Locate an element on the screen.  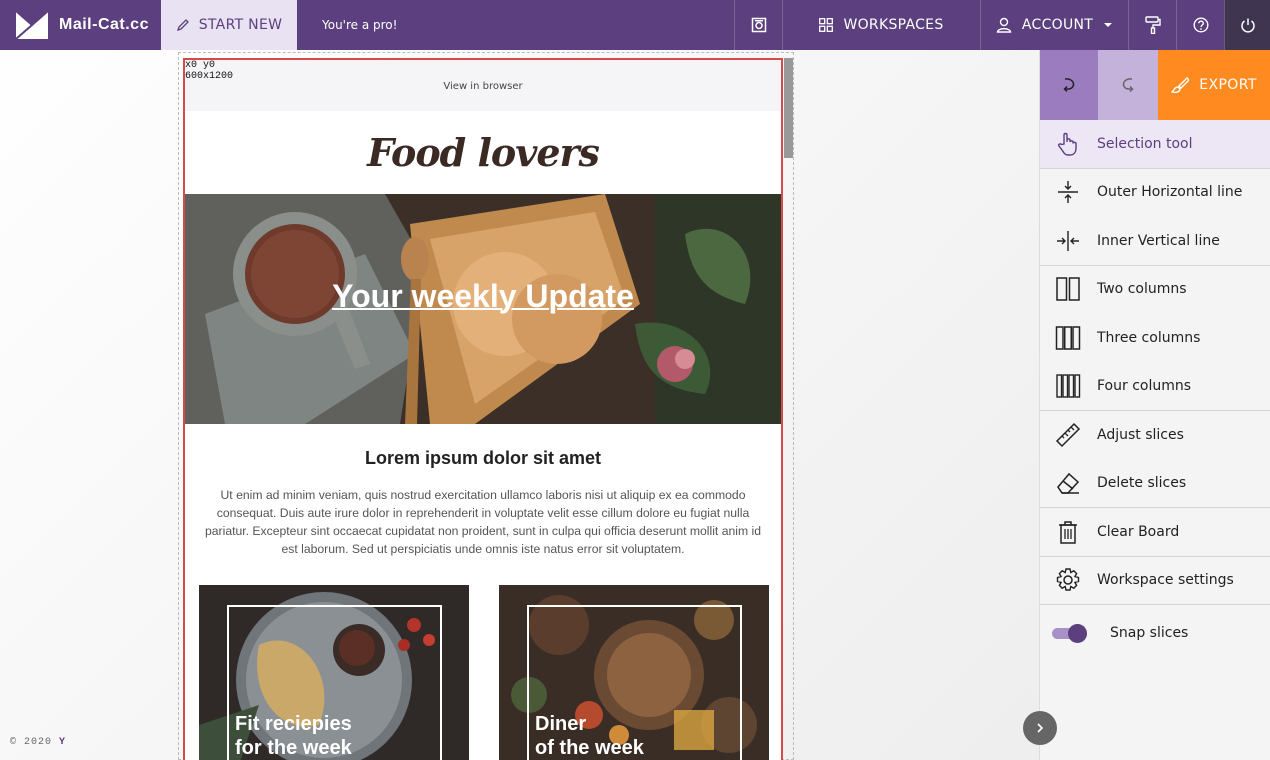
preview-button is located at coordinates (758, 25).